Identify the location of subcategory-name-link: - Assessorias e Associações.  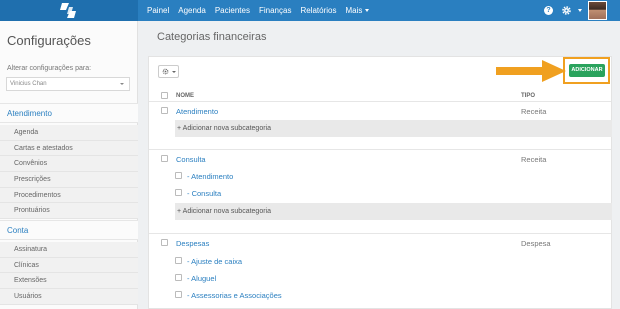
(234, 295).